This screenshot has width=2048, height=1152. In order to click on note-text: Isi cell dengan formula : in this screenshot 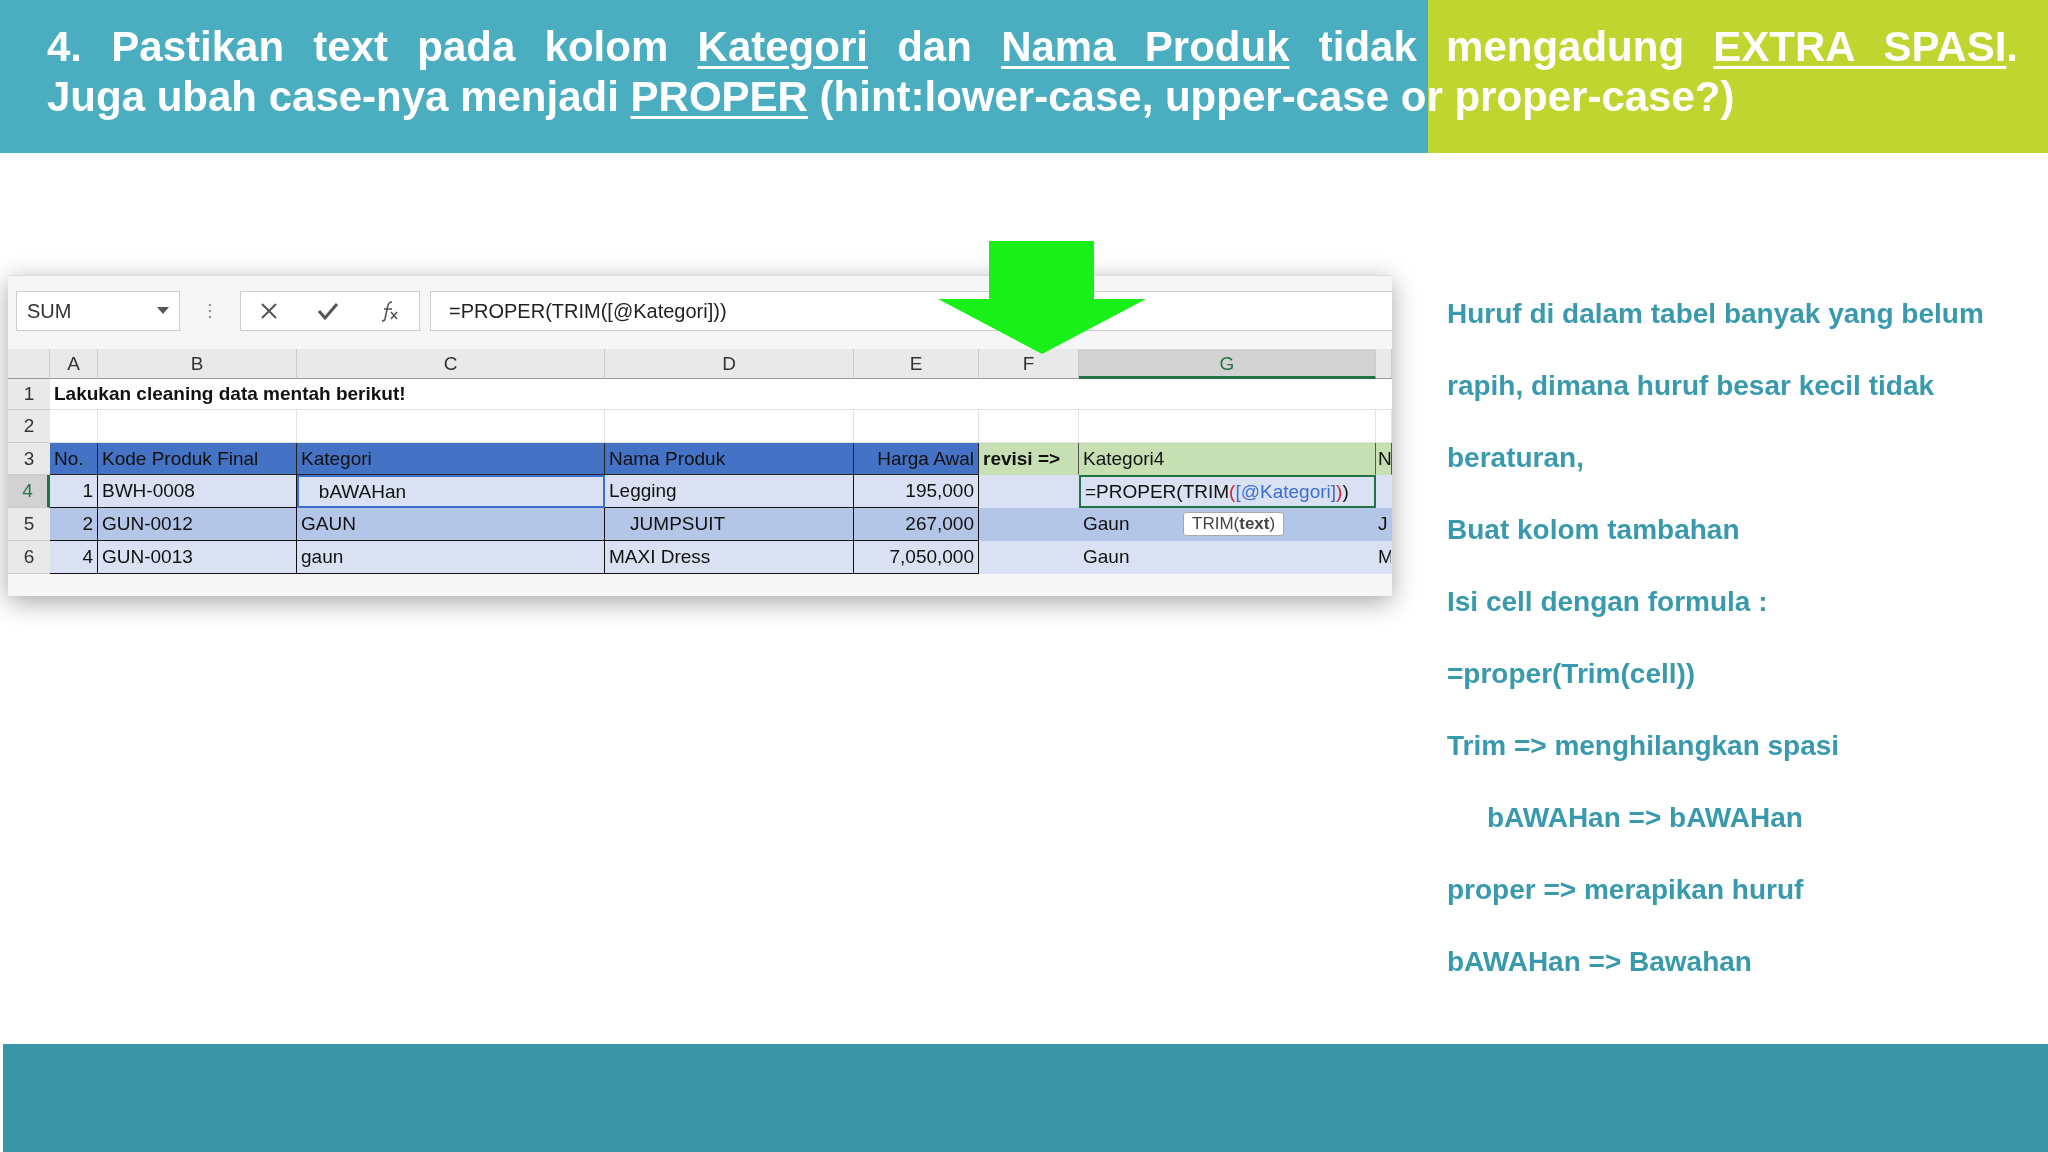, I will do `click(1607, 602)`.